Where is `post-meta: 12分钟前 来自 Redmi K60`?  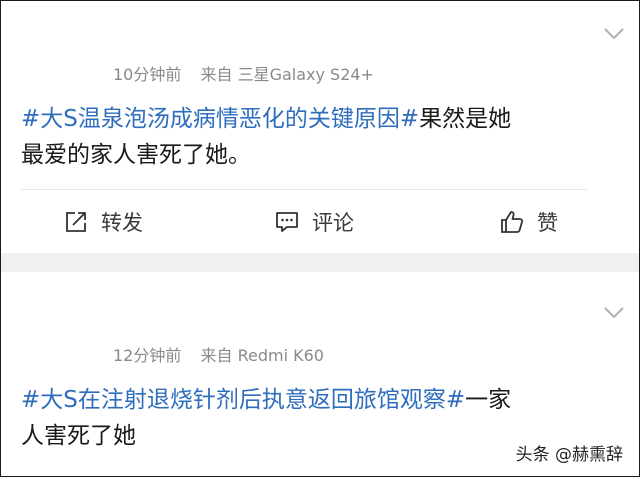
post-meta: 12分钟前 来自 Redmi K60 is located at coordinates (218, 354).